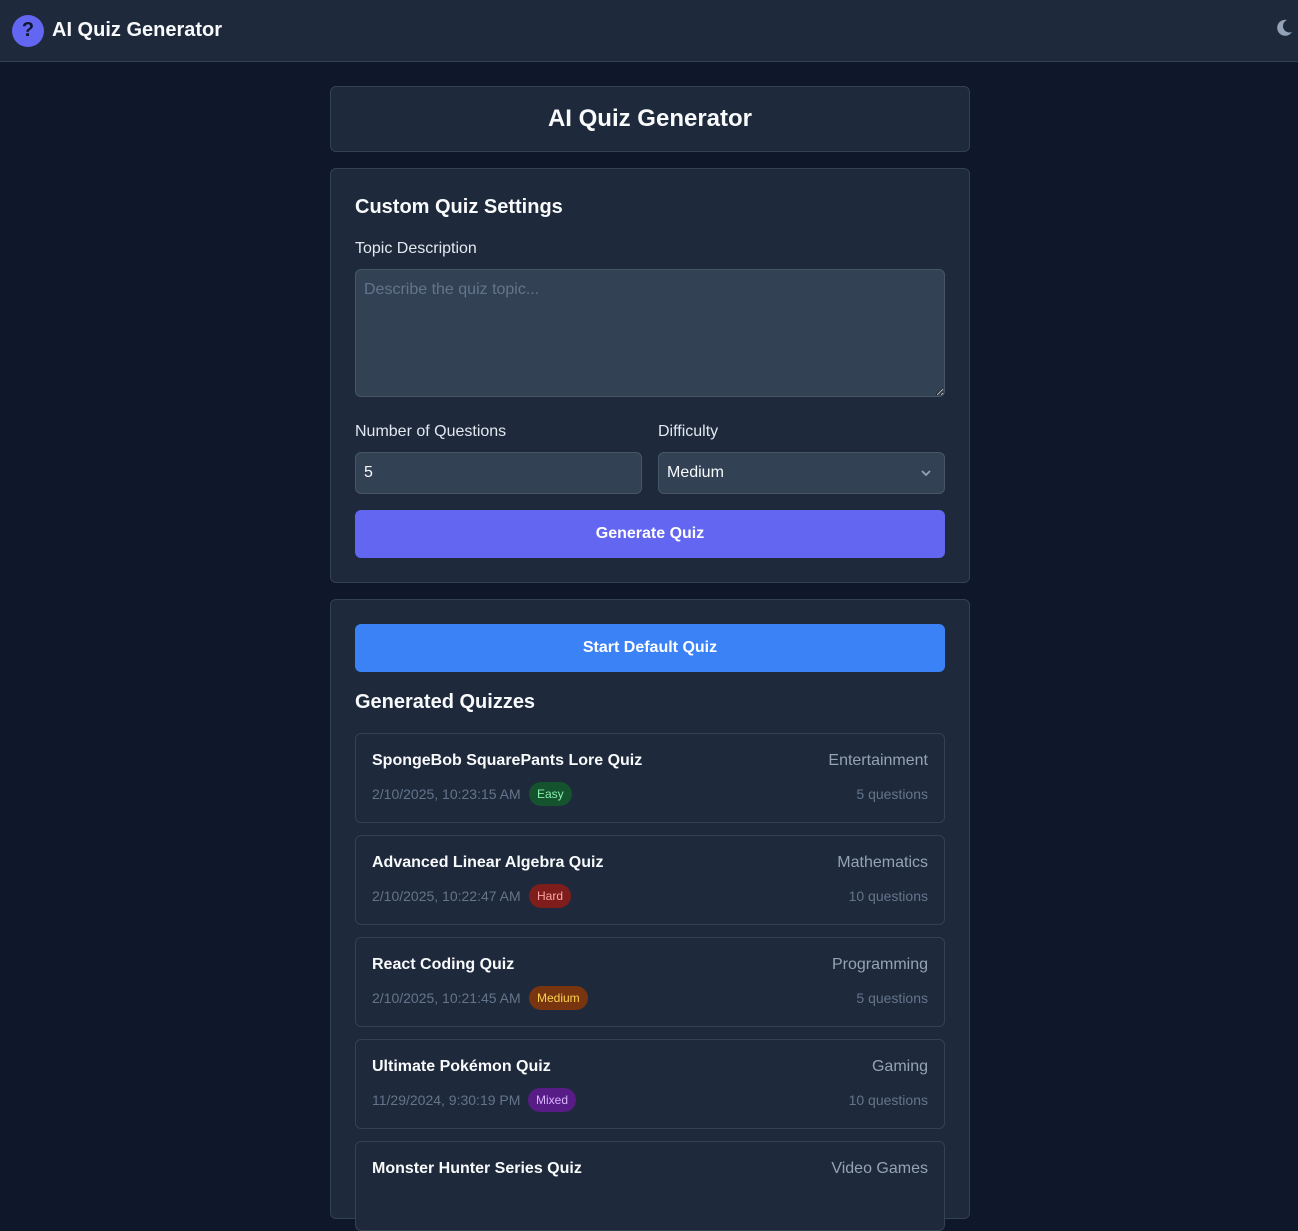 Image resolution: width=1298 pixels, height=1231 pixels. Describe the element at coordinates (649, 31) in the screenshot. I see `top-bar: ? AI Quiz Generator` at that location.